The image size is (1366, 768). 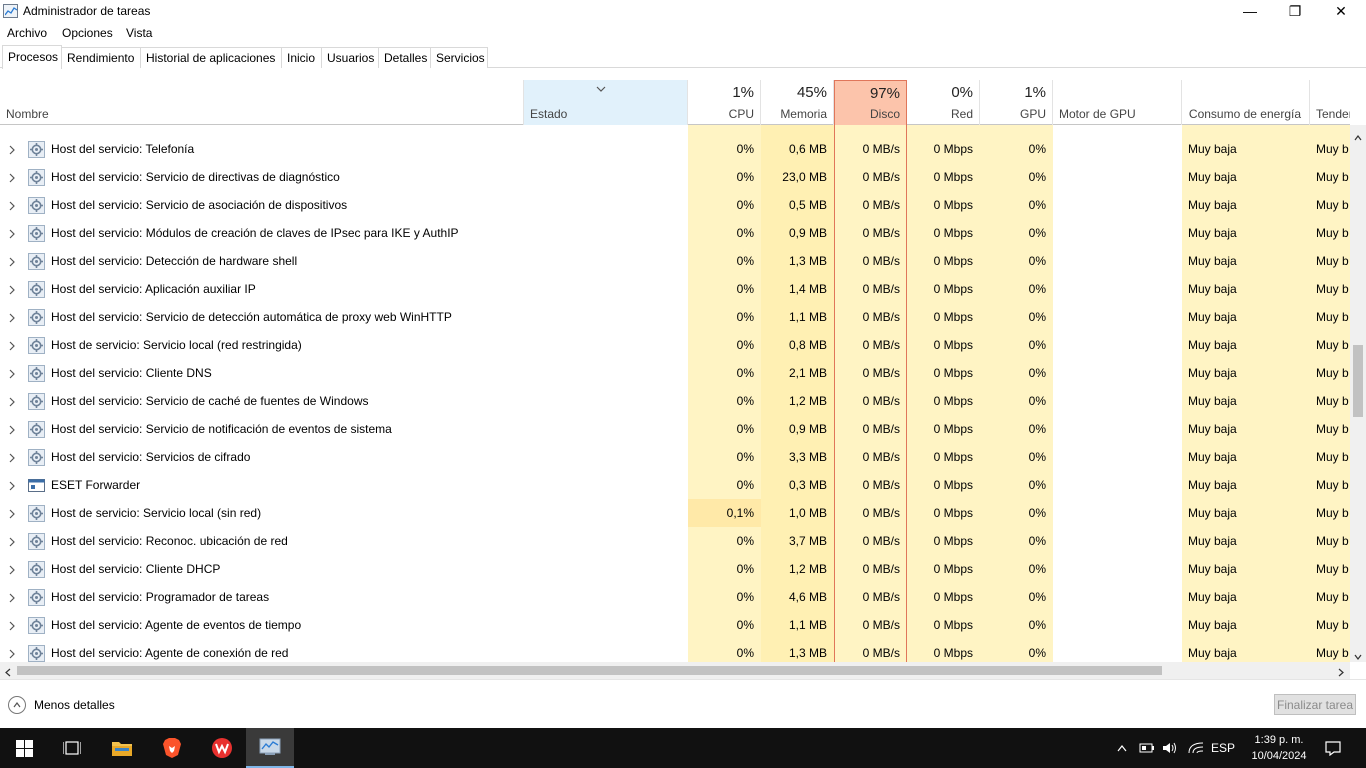 I want to click on horizontal-scrollbar, so click(x=675, y=670).